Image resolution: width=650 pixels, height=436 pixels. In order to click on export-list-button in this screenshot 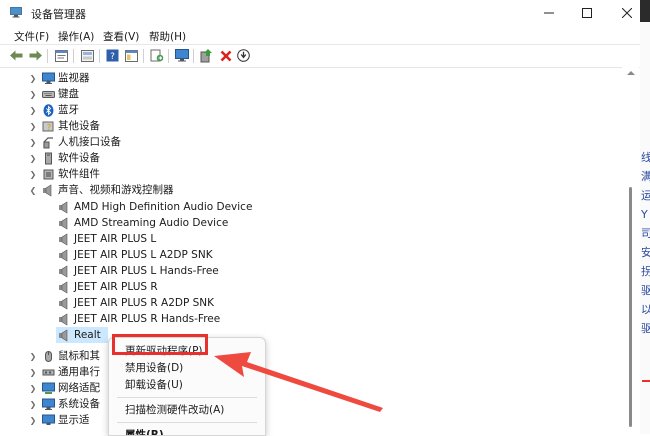, I will do `click(156, 55)`.